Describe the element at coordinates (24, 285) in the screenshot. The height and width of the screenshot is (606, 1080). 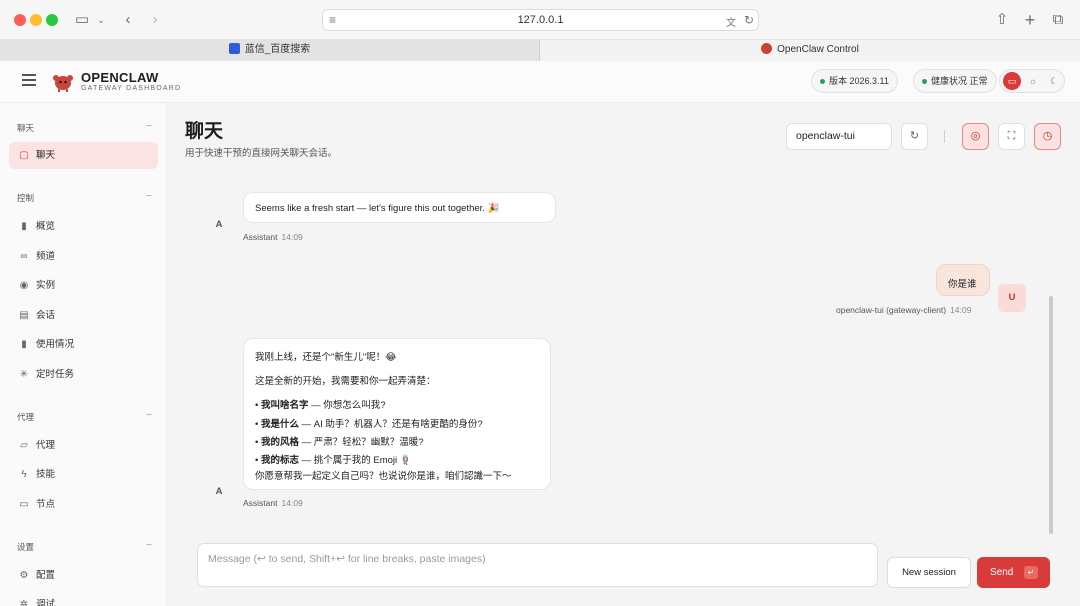
I see `broadcast-icon: ◉` at that location.